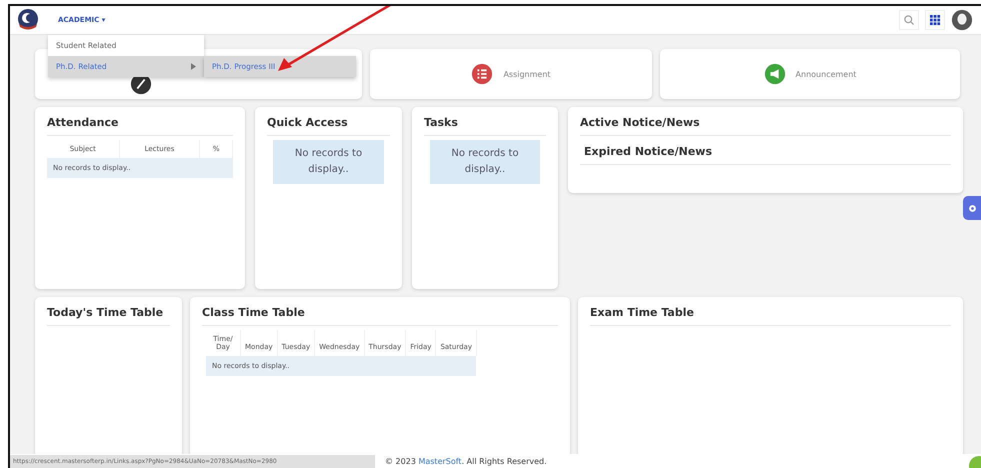  Describe the element at coordinates (482, 74) in the screenshot. I see `list-icon` at that location.